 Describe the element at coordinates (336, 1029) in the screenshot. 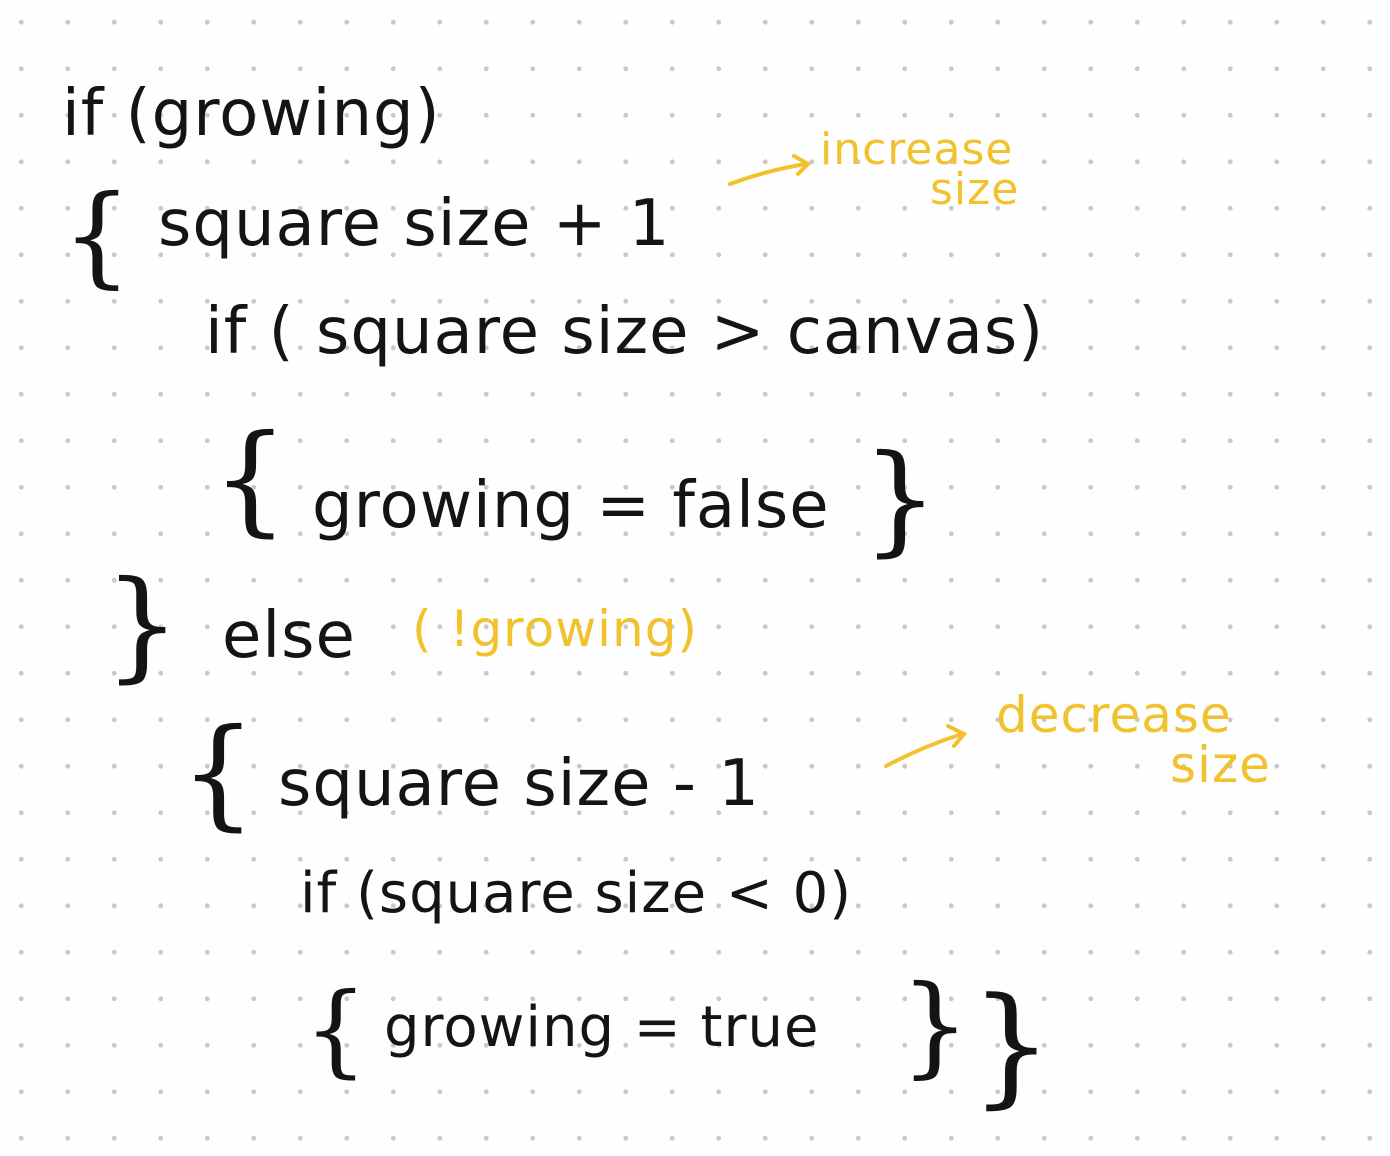

I see `open-brace-inner-false: {` at that location.